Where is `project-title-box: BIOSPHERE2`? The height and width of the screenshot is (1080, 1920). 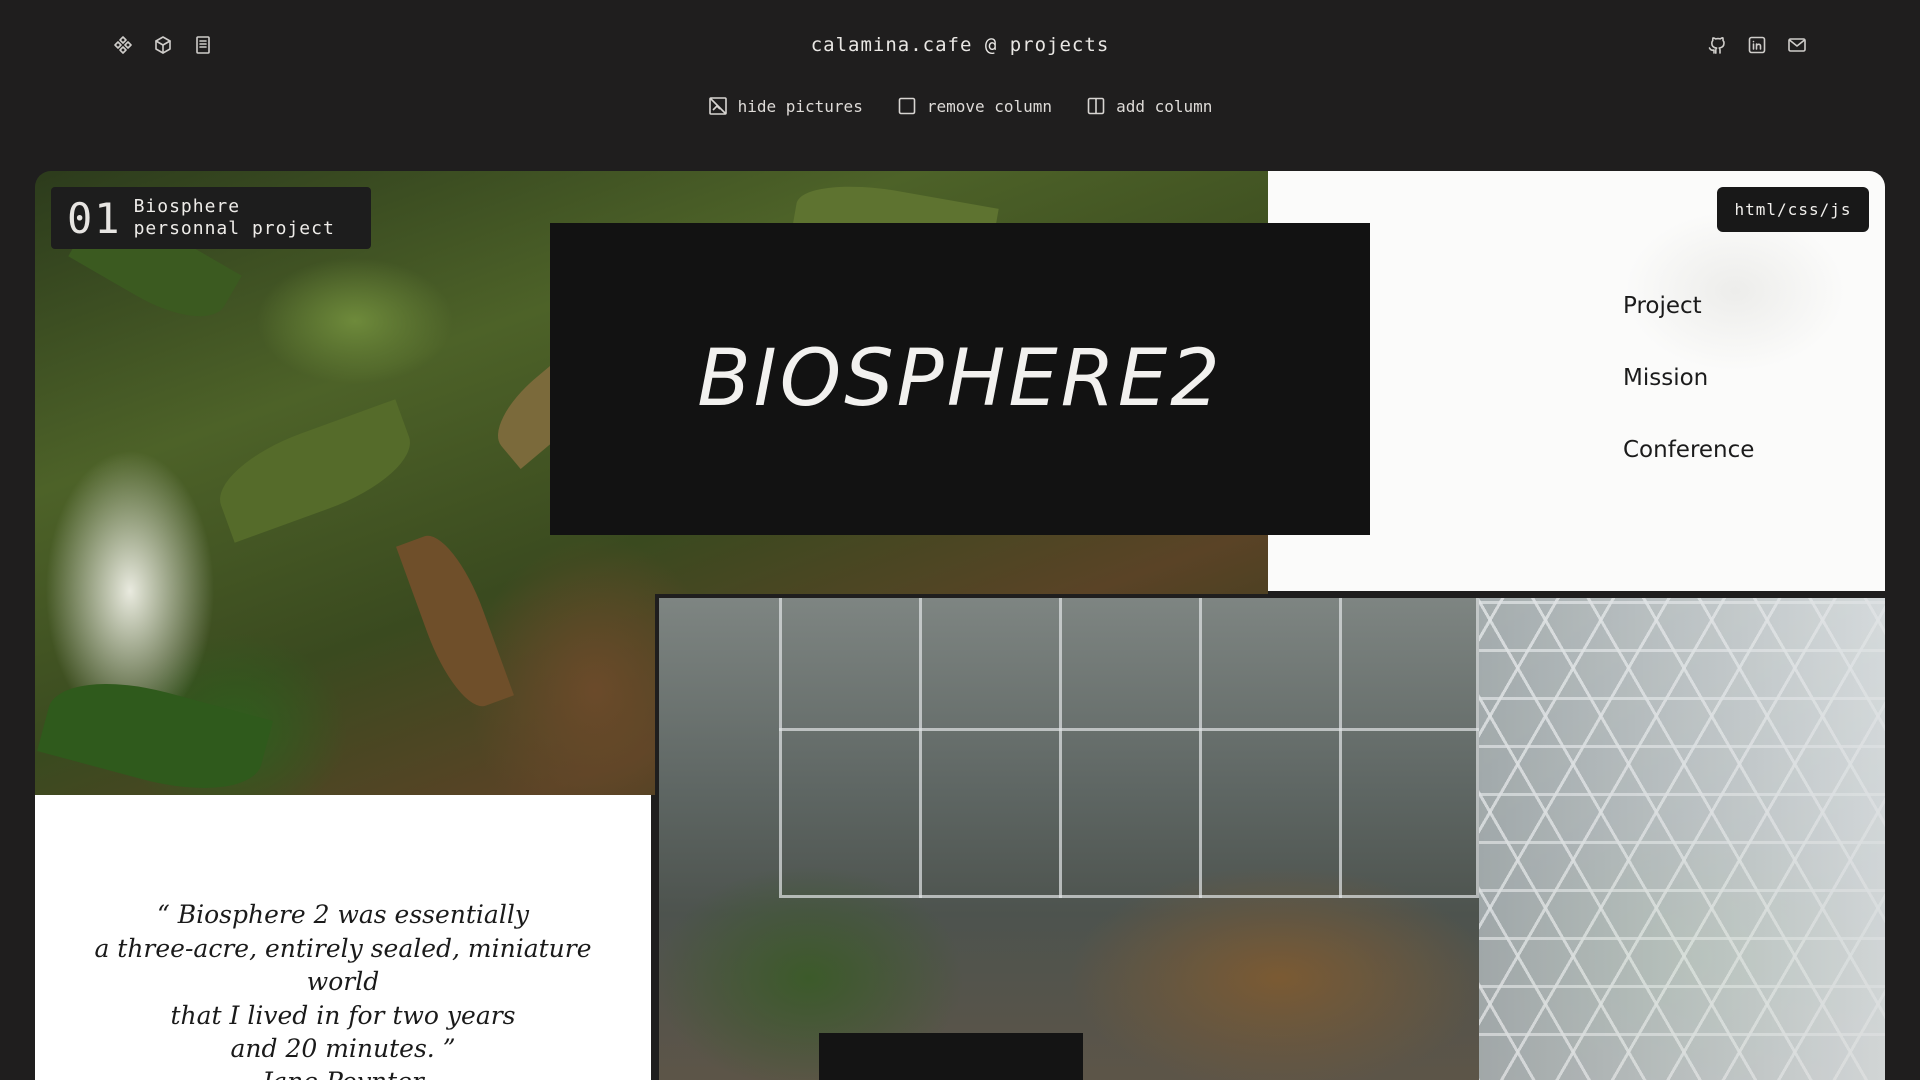
project-title-box: BIOSPHERE2 is located at coordinates (960, 379).